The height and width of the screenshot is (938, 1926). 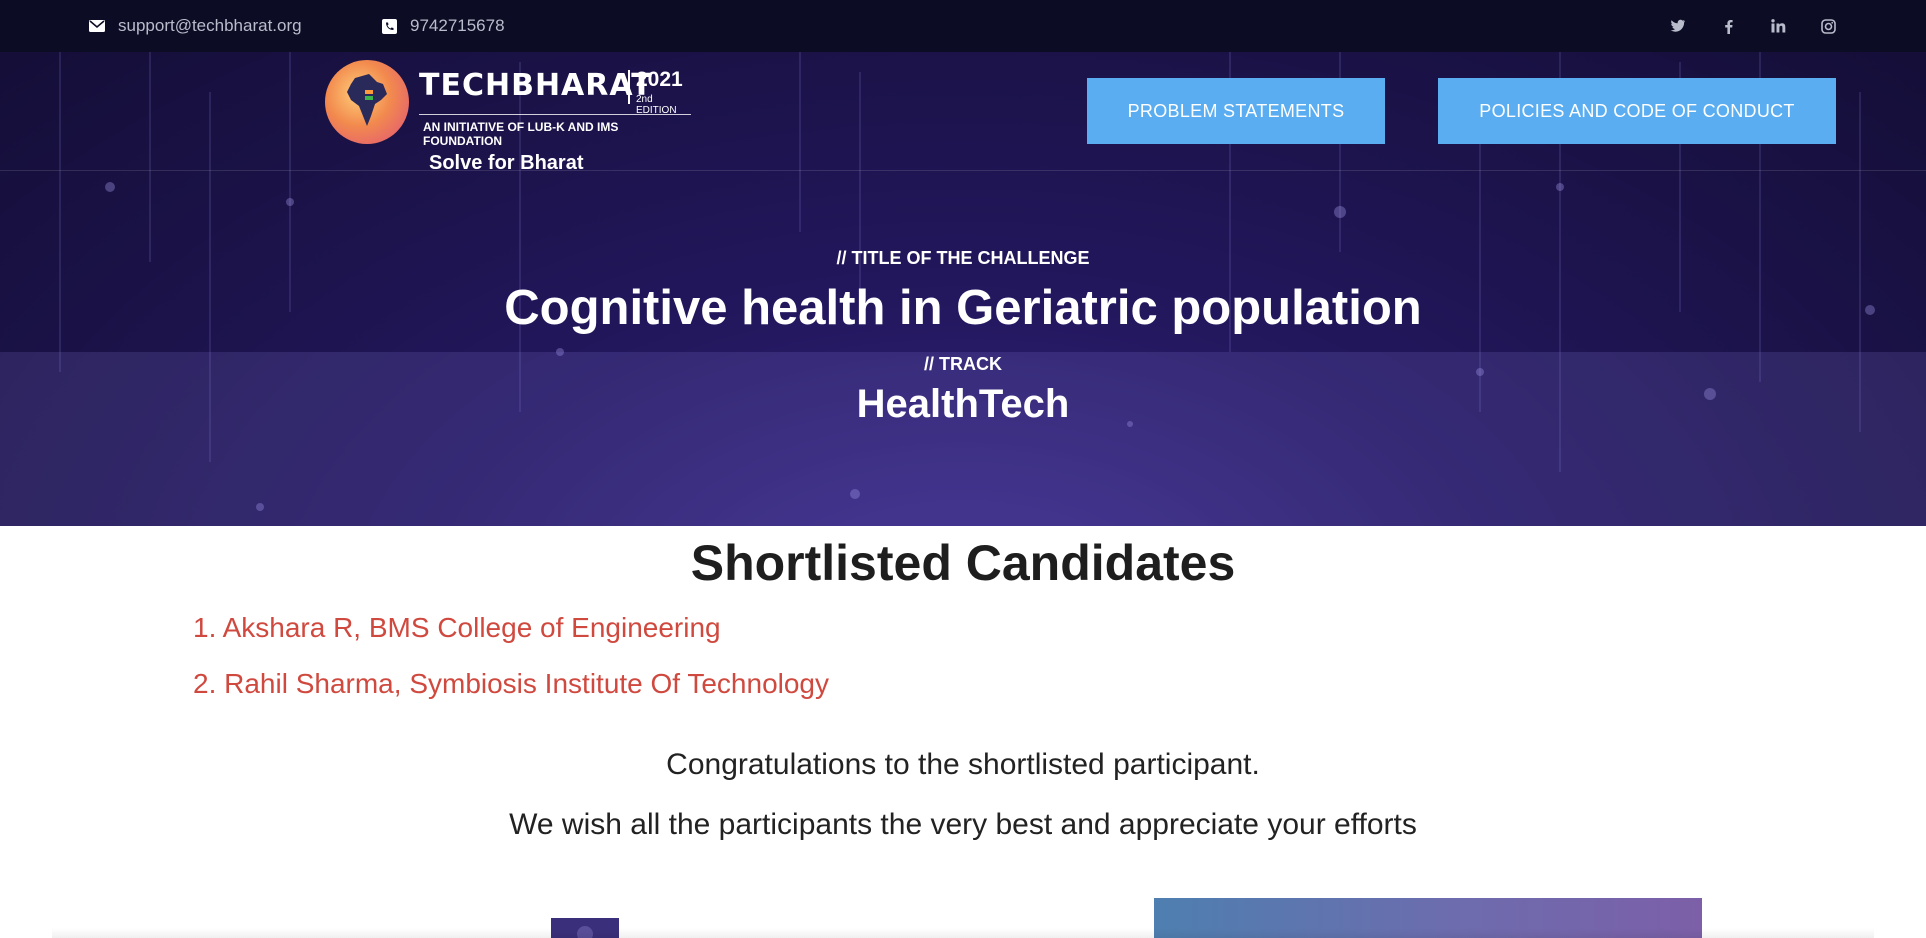 I want to click on twitter-icon, so click(x=1678, y=26).